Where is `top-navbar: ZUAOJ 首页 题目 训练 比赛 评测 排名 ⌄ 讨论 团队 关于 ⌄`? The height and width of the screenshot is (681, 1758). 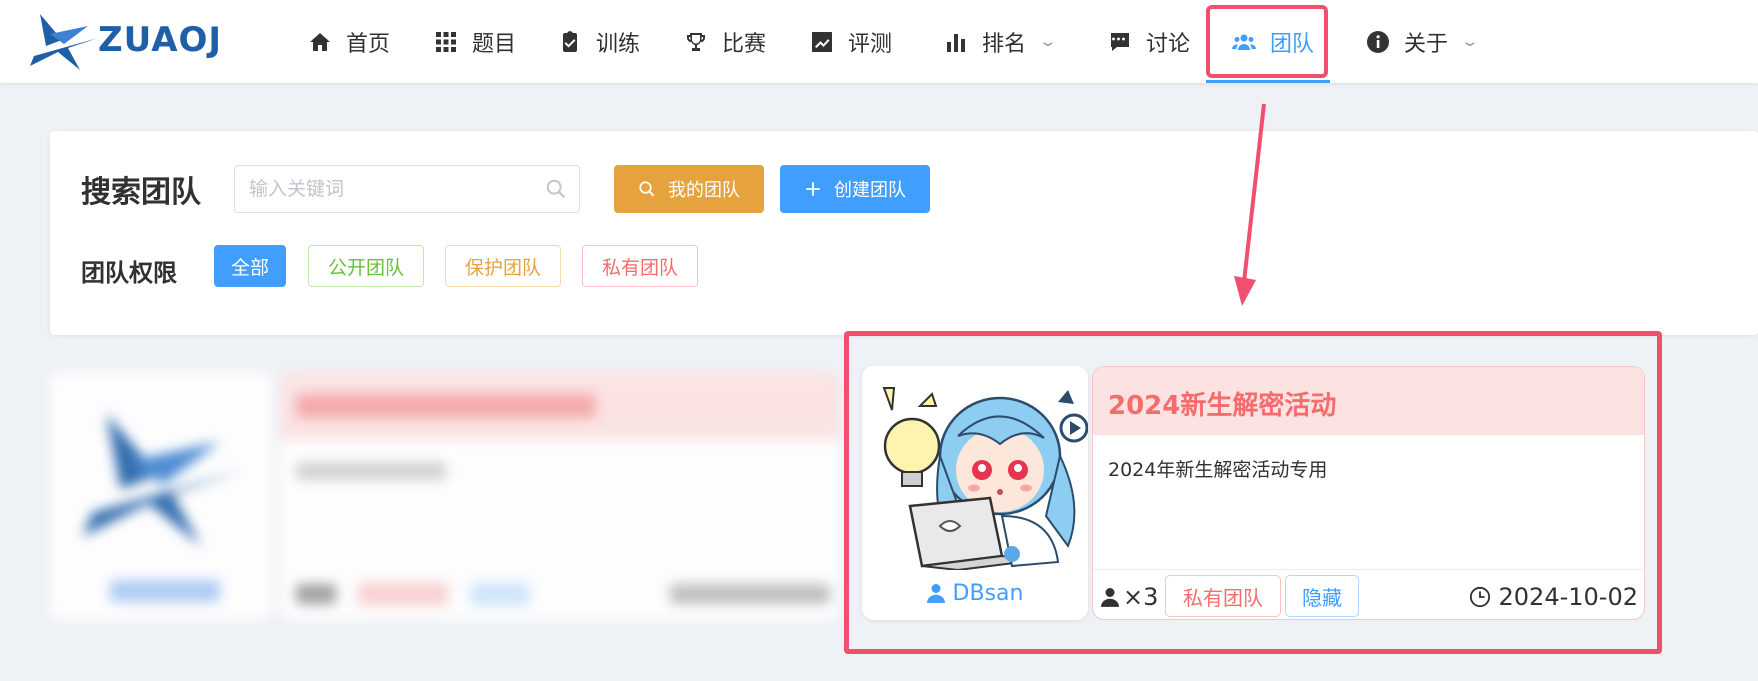
top-navbar: ZUAOJ 首页 题目 训练 比赛 评测 排名 ⌄ 讨论 团队 关于 ⌄ is located at coordinates (879, 41).